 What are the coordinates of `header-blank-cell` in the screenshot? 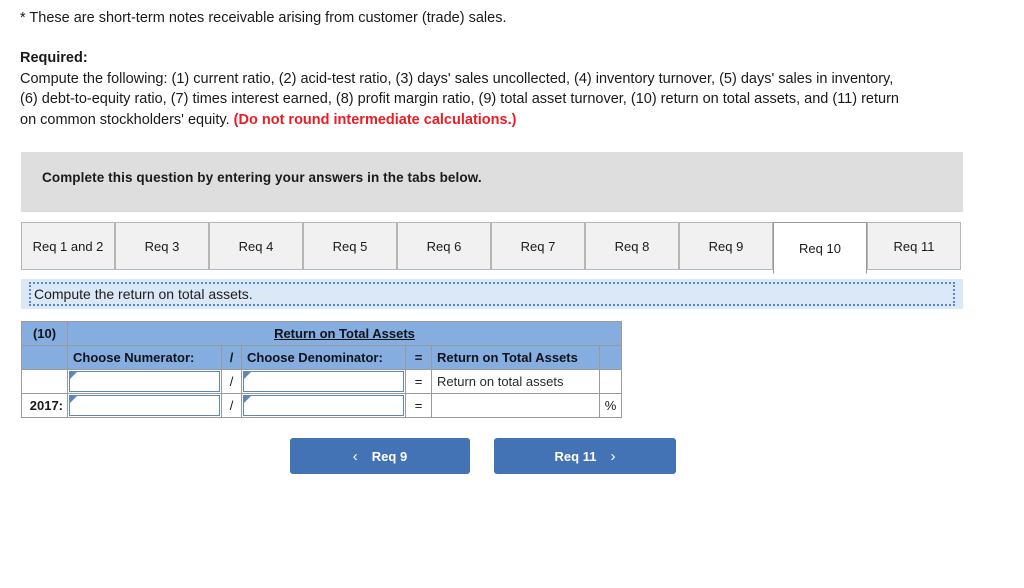 It's located at (44, 357).